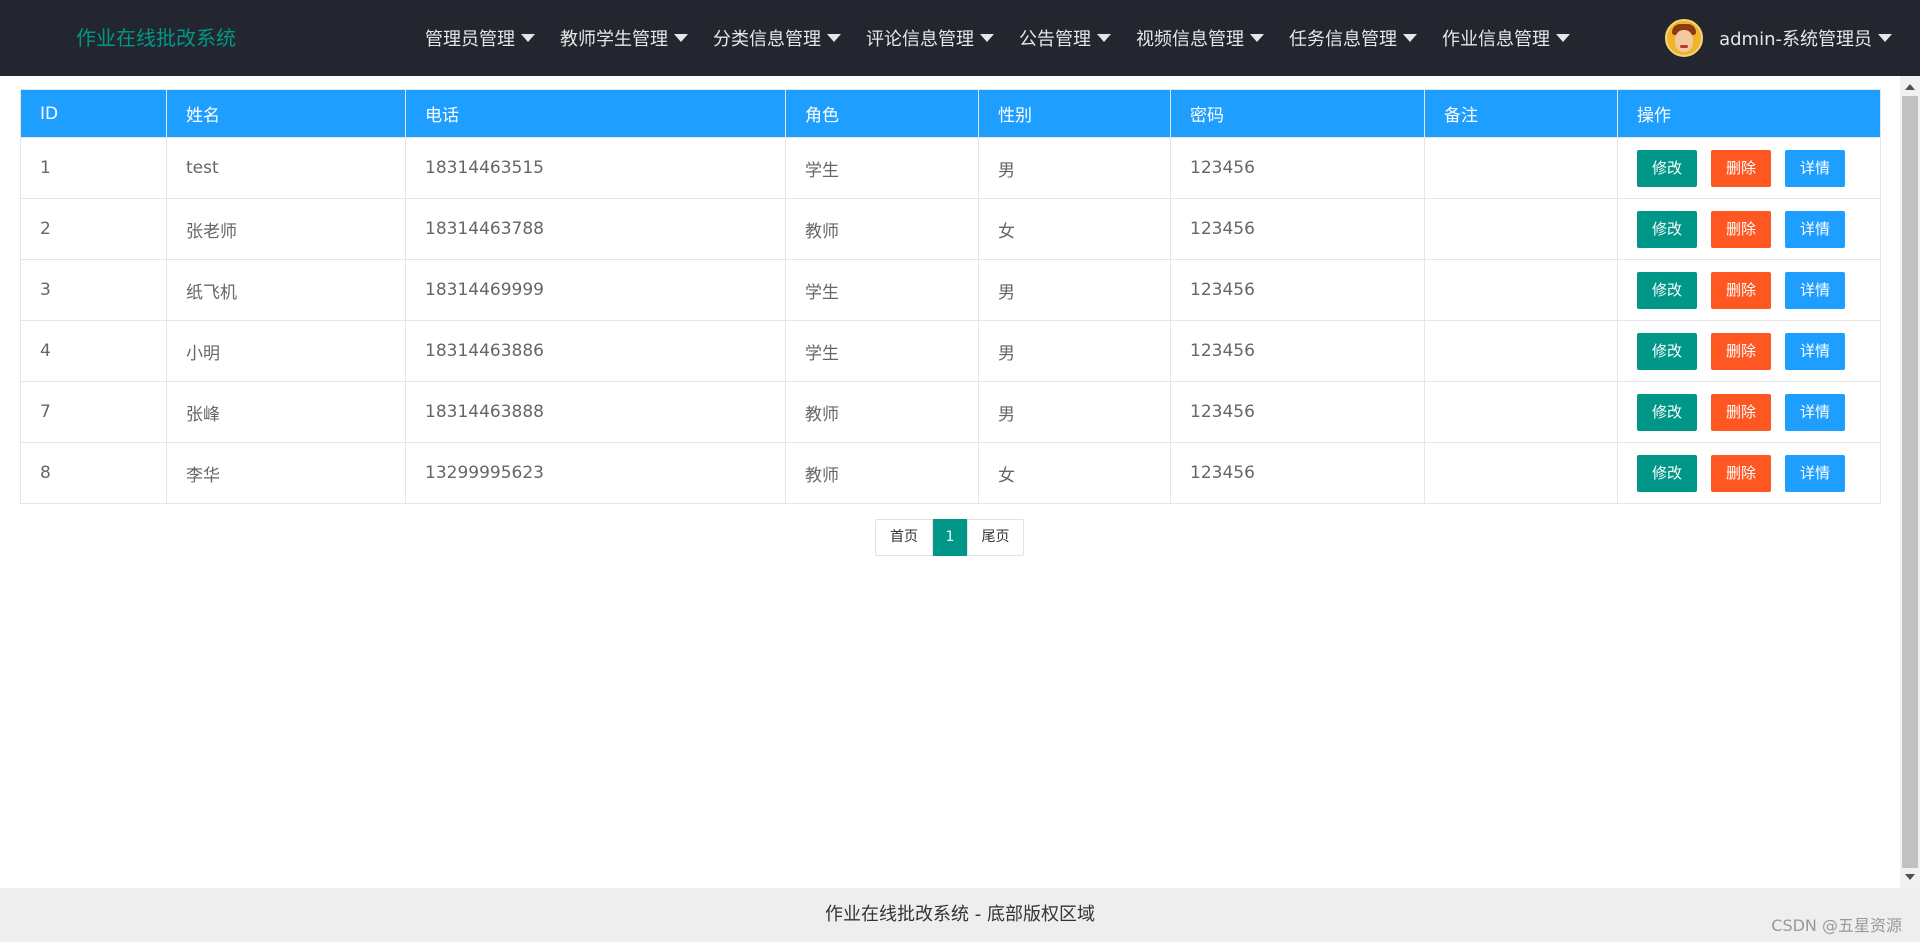 This screenshot has height=942, width=1920. I want to click on table-row: 4 小明 18314463886 学生 男 123456 修改 删除 详情, so click(950, 351).